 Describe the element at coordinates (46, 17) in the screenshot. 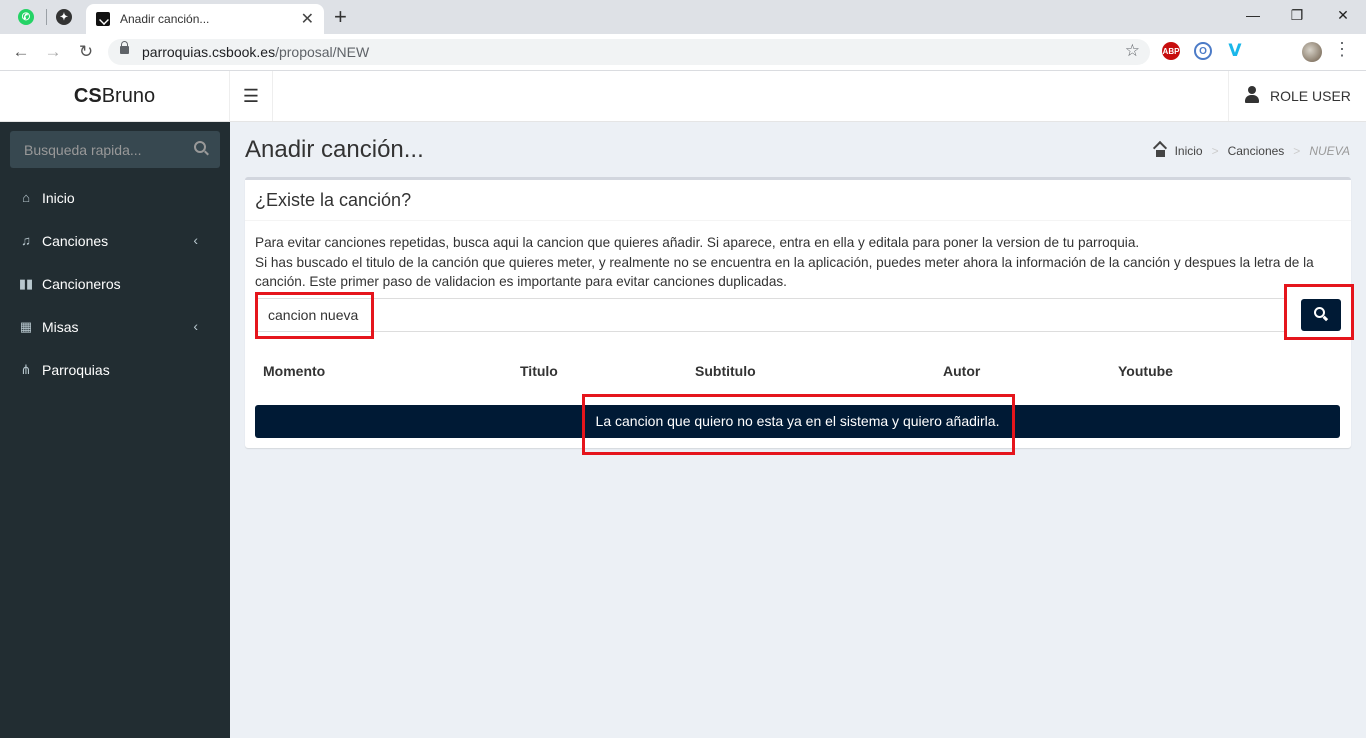

I see `tab-separator` at that location.